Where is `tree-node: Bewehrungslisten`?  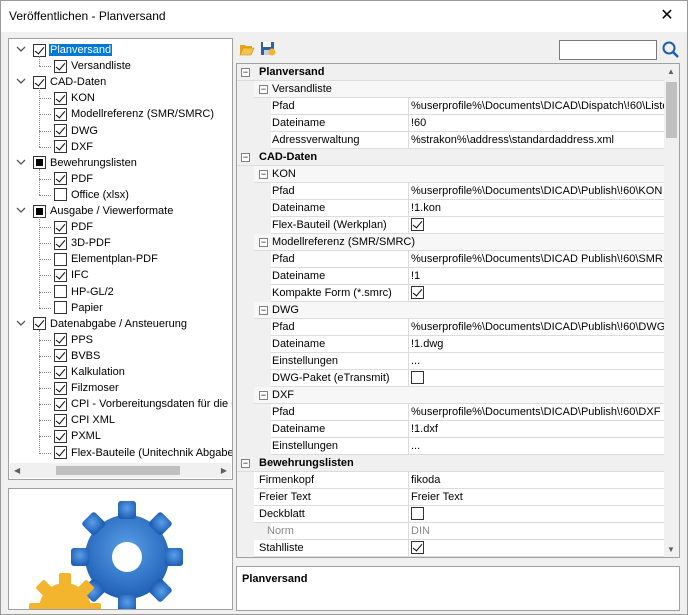 tree-node: Bewehrungslisten is located at coordinates (85, 163).